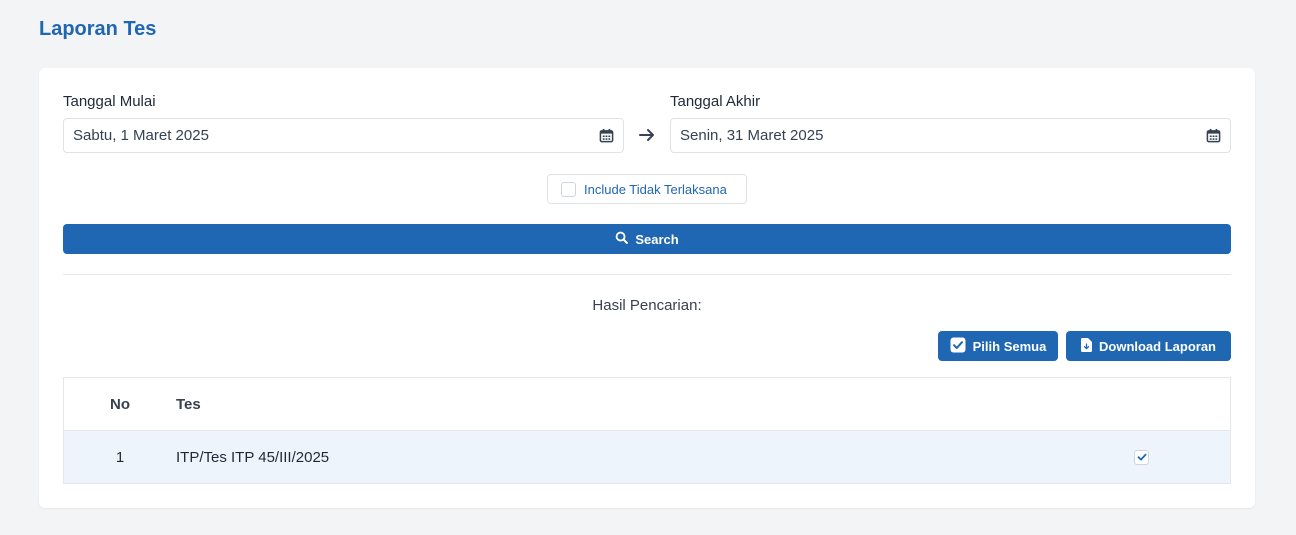 This screenshot has height=535, width=1296. I want to click on select-all-button: Pilih Semua, so click(998, 346).